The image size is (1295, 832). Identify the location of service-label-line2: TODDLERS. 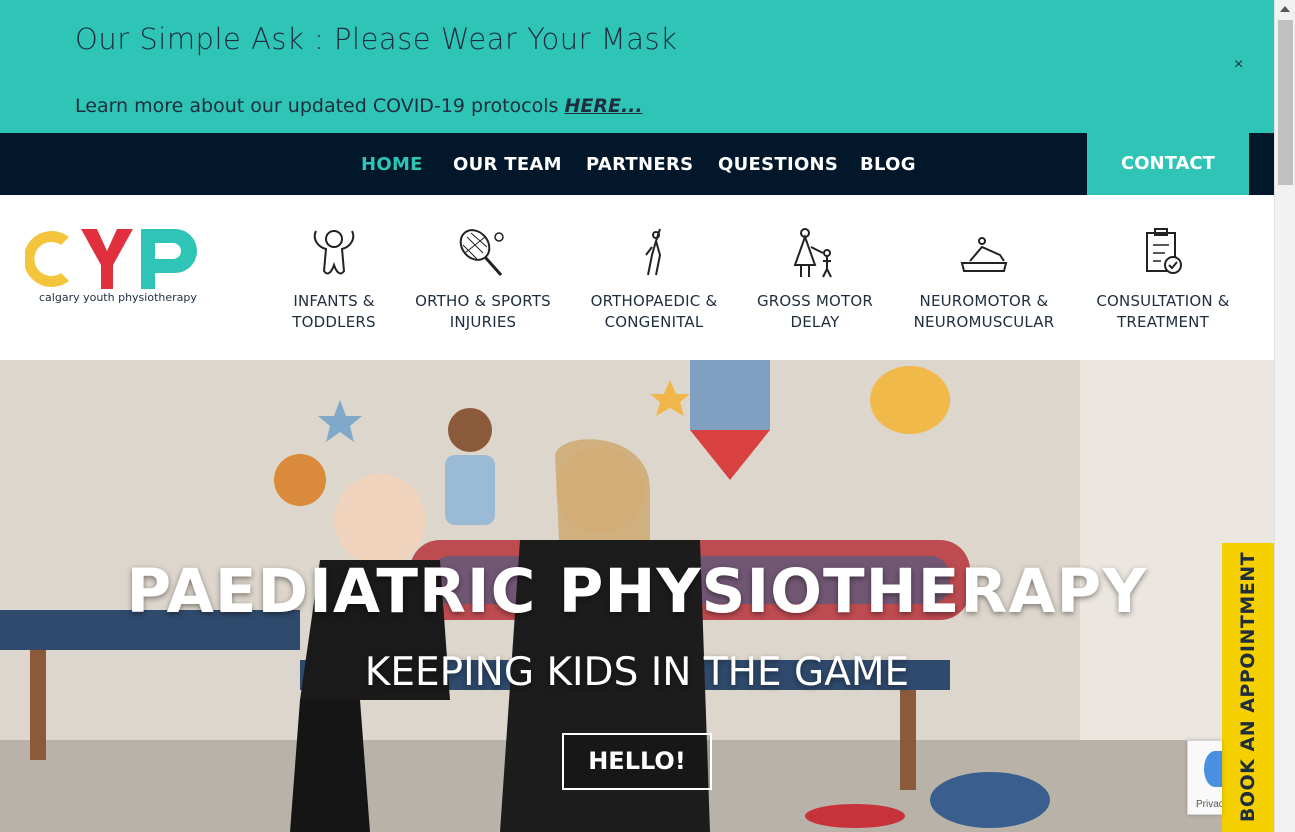
(334, 322).